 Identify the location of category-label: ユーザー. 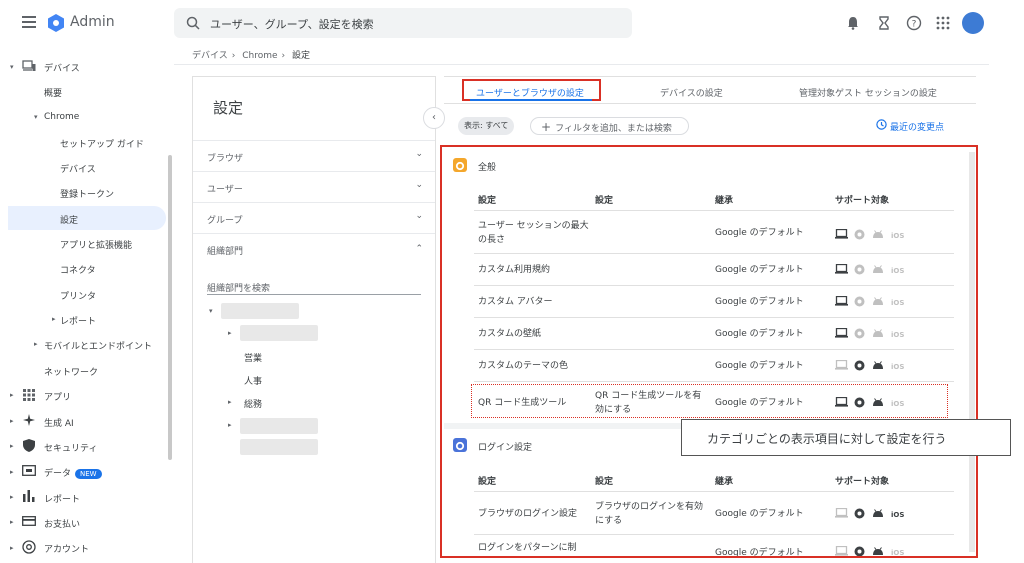
(225, 190).